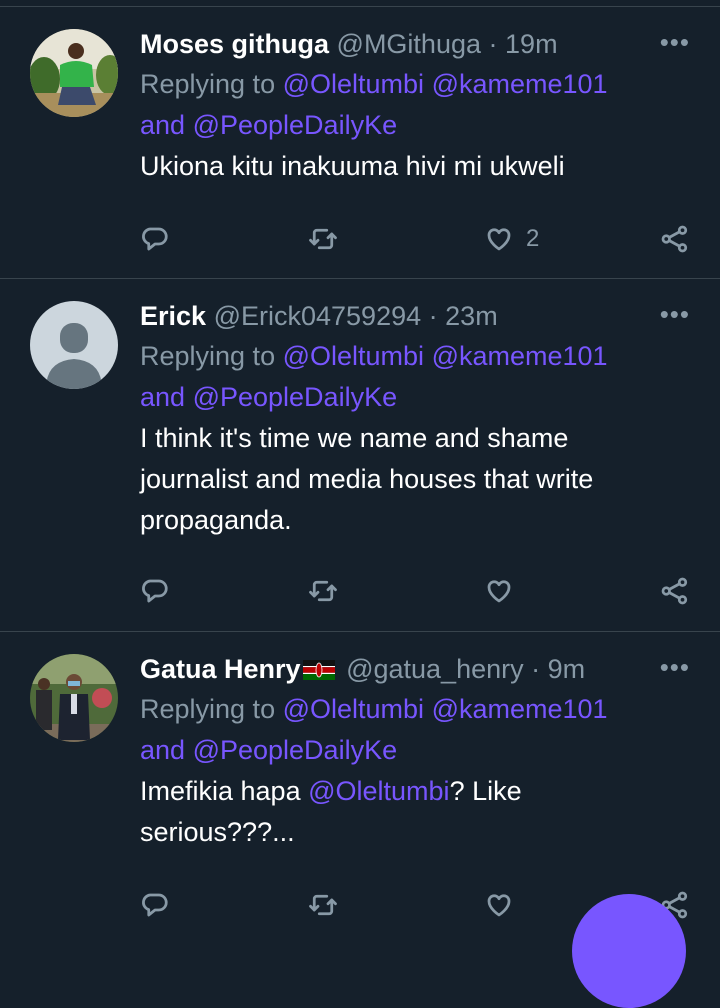  Describe the element at coordinates (318, 316) in the screenshot. I see `author-handle: @Erick04759294` at that location.